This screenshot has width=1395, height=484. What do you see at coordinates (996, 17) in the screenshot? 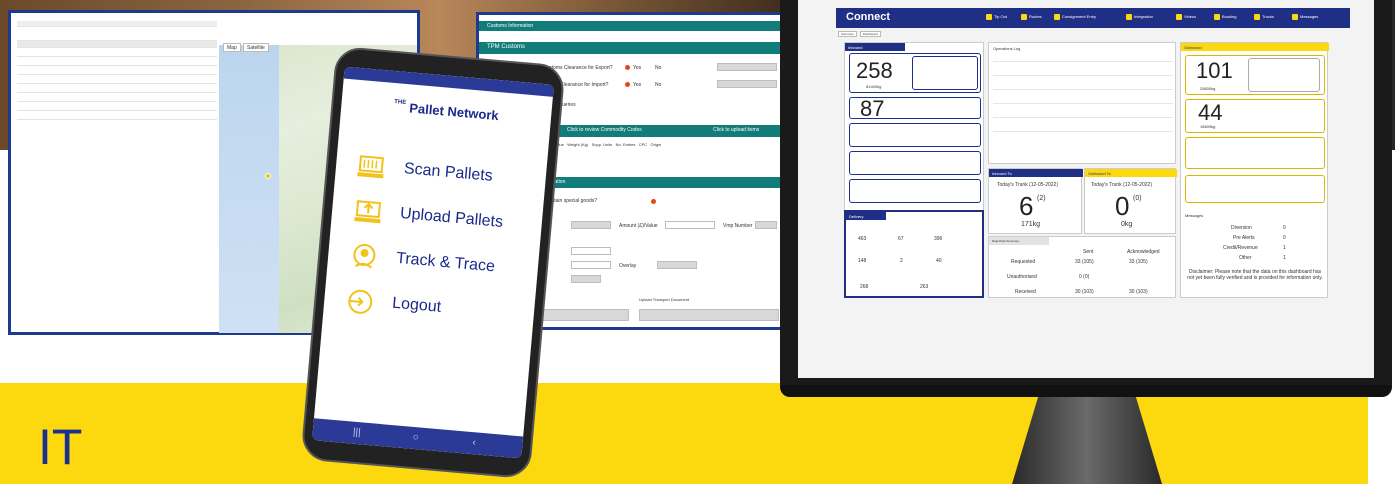
I see `nav-tip-out: Tip Out` at bounding box center [996, 17].